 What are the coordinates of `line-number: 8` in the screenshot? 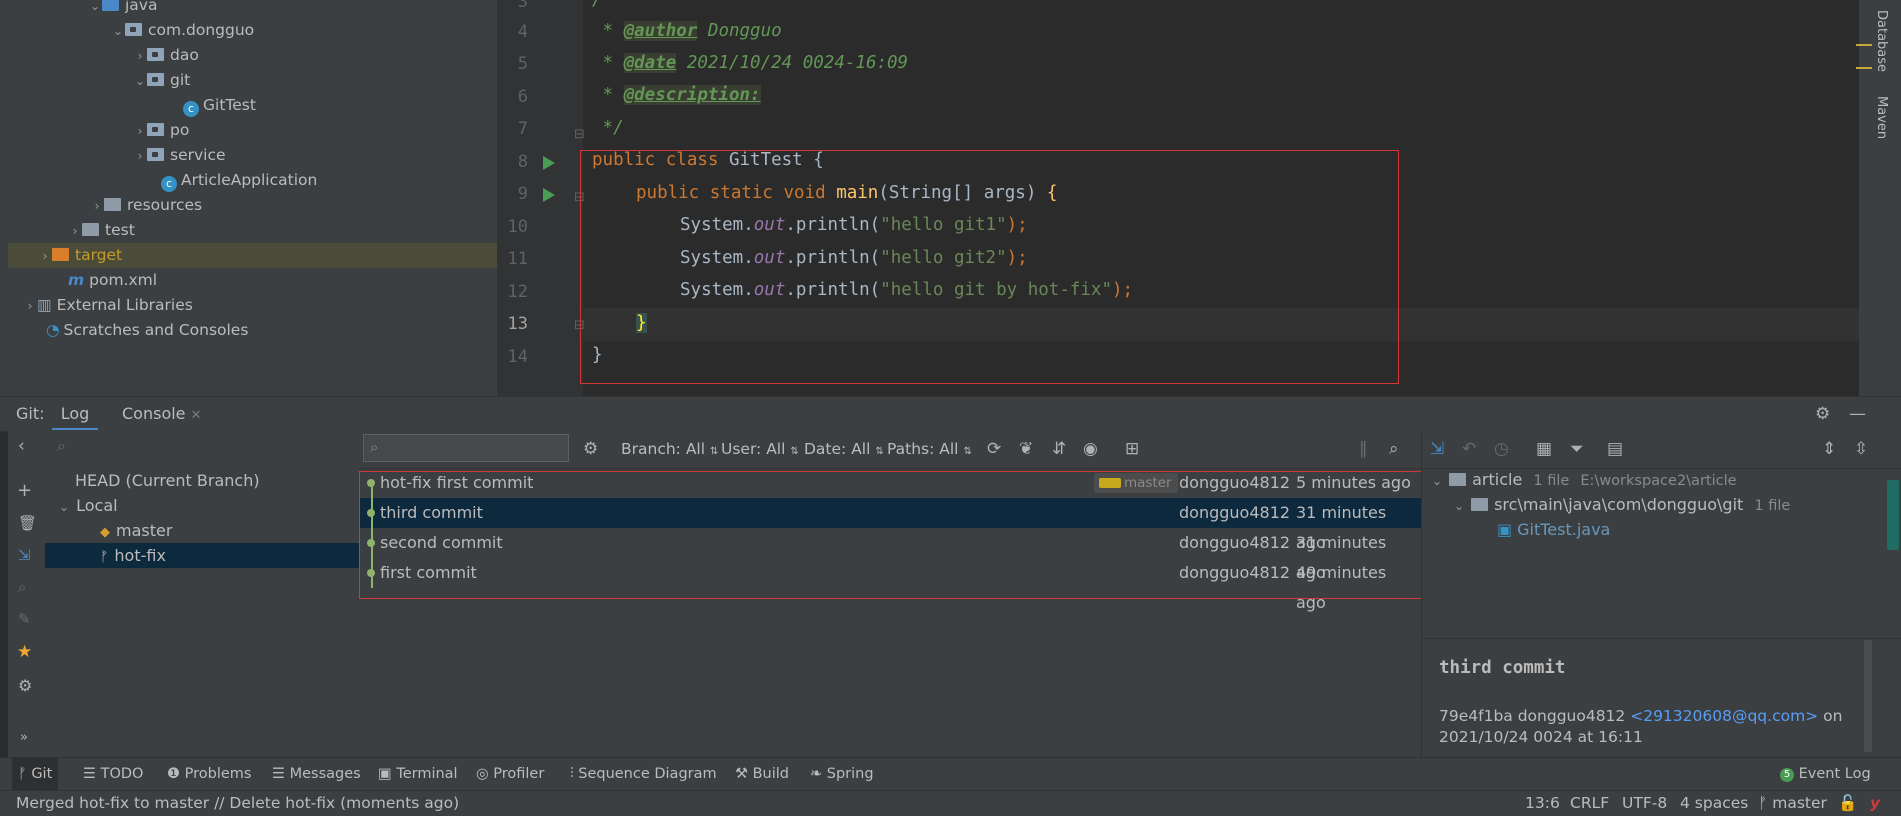 It's located at (522, 162).